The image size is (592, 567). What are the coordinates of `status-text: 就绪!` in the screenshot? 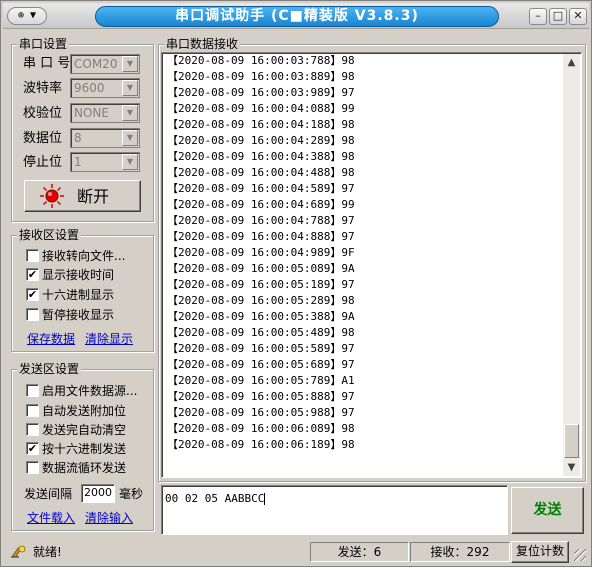 It's located at (47, 552).